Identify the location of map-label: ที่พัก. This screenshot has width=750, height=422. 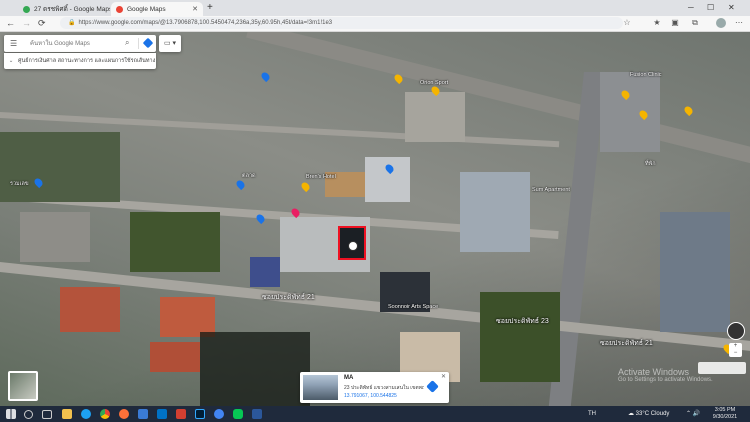
(650, 164).